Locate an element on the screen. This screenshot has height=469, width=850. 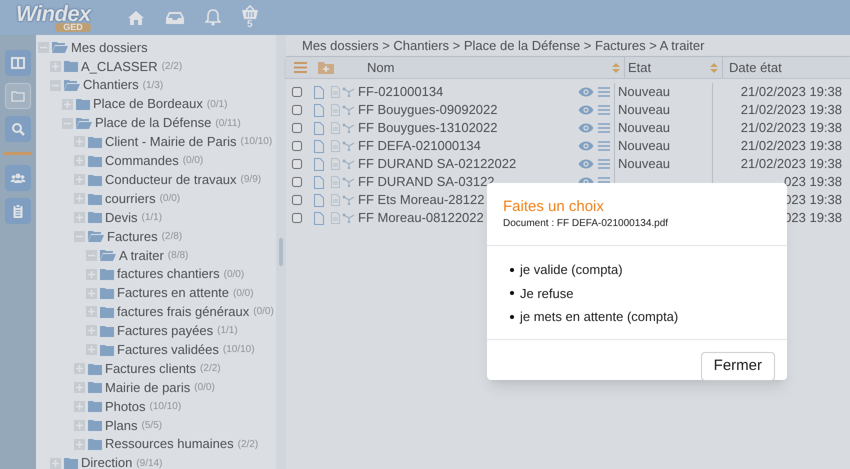
column-header: Etat is located at coordinates (640, 68).